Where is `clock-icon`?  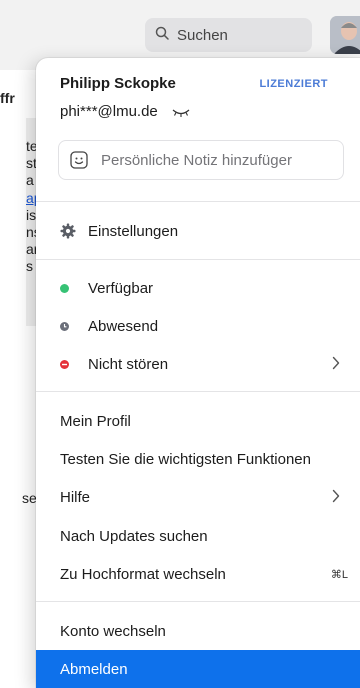
clock-icon is located at coordinates (64, 326).